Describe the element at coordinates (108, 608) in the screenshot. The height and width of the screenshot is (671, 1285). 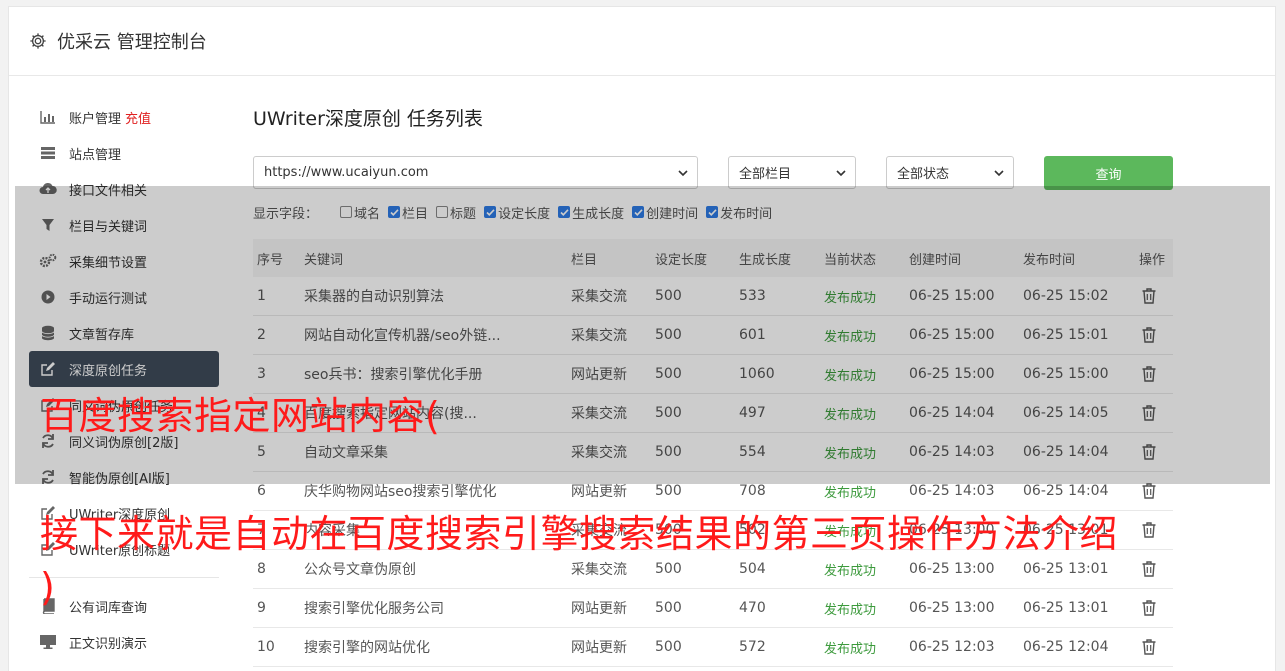
I see `sidebar-item-label: 公有词库查询` at that location.